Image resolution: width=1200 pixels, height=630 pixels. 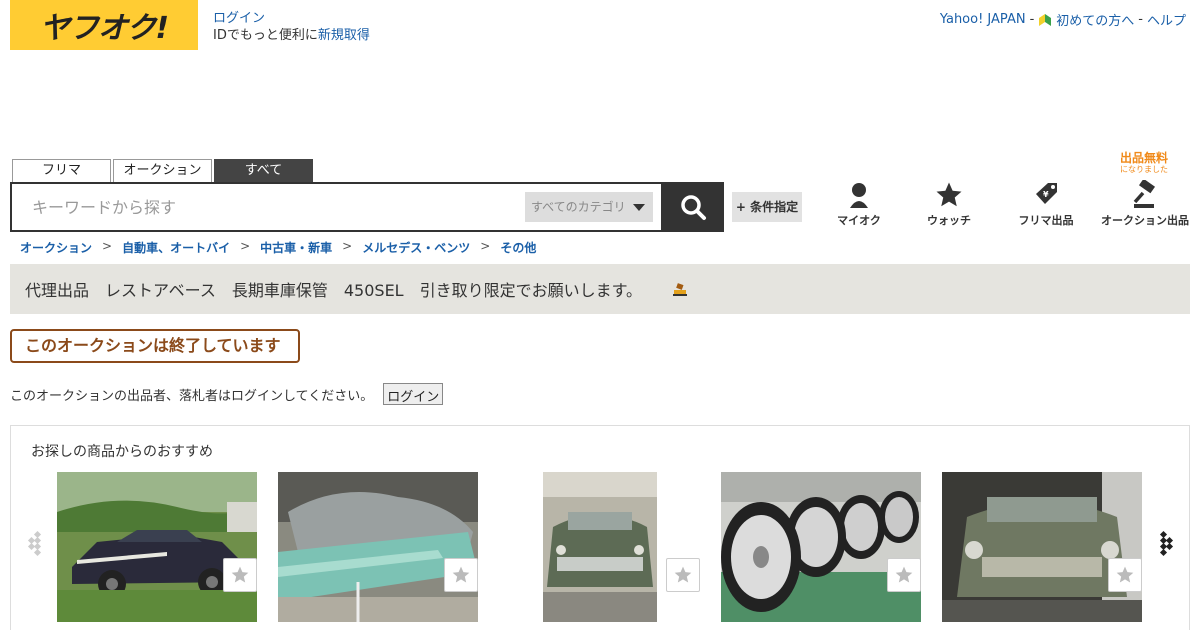 I want to click on help-link: ヘルプ, so click(x=1166, y=19).